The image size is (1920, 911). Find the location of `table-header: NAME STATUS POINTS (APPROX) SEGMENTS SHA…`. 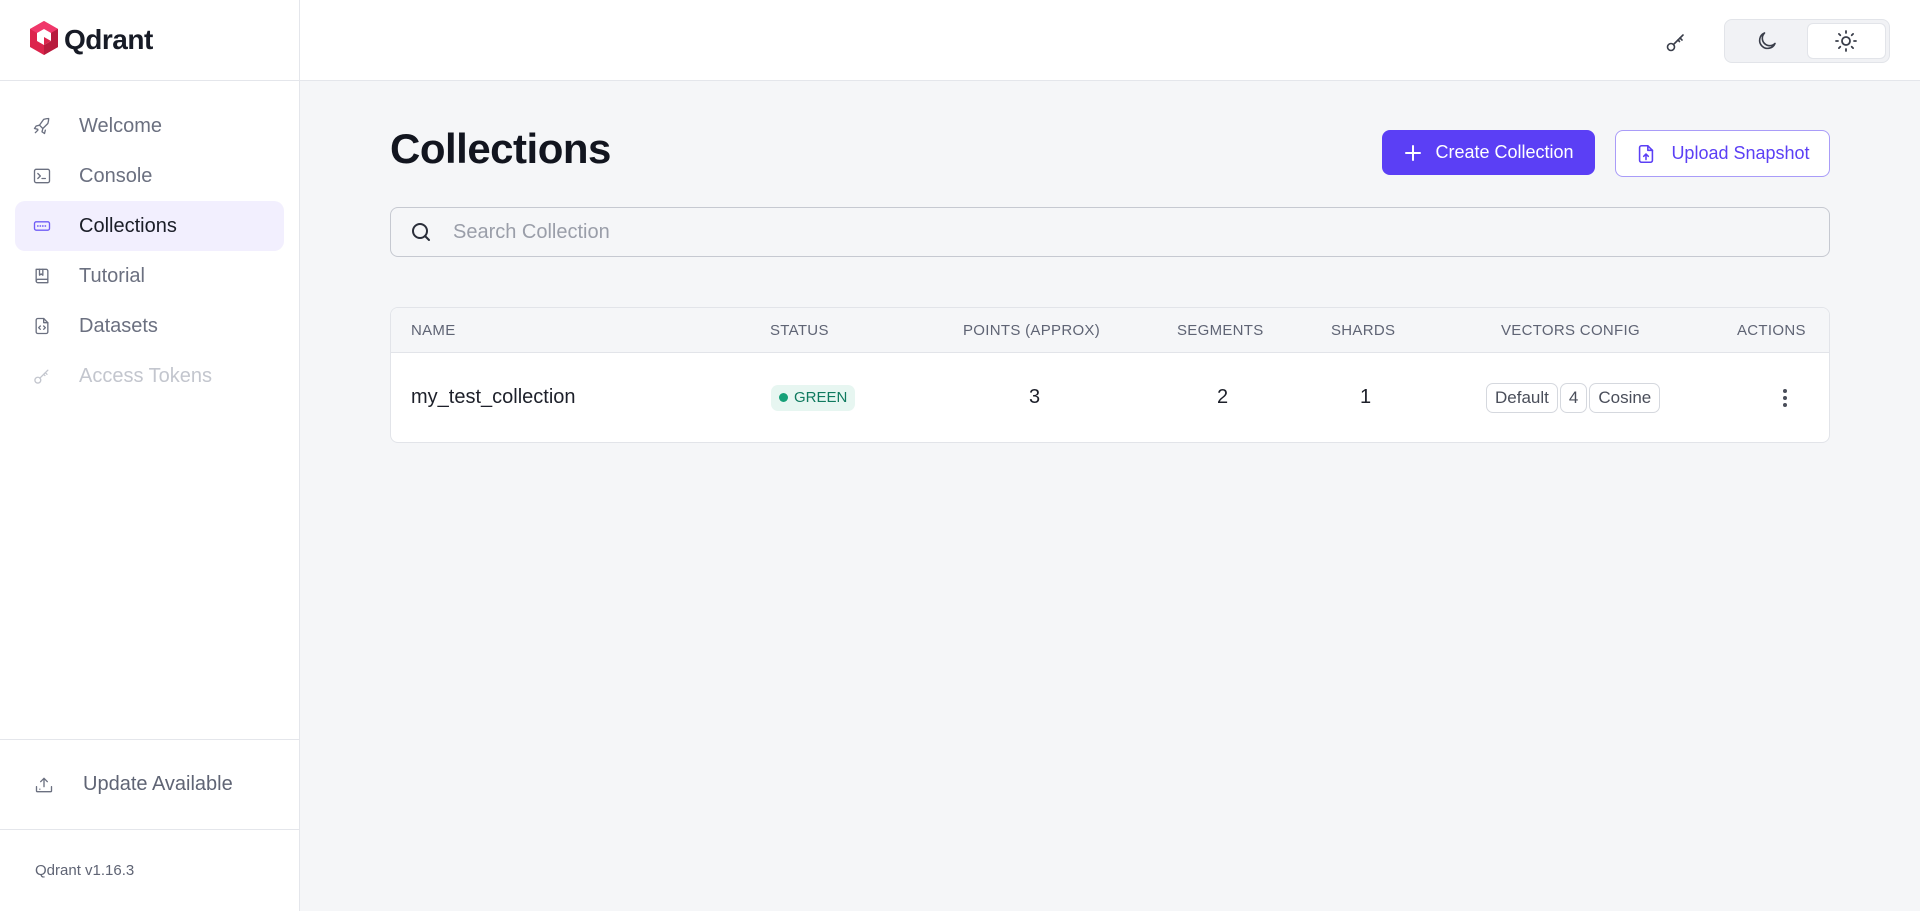

table-header: NAME STATUS POINTS (APPROX) SEGMENTS SHA… is located at coordinates (1110, 330).